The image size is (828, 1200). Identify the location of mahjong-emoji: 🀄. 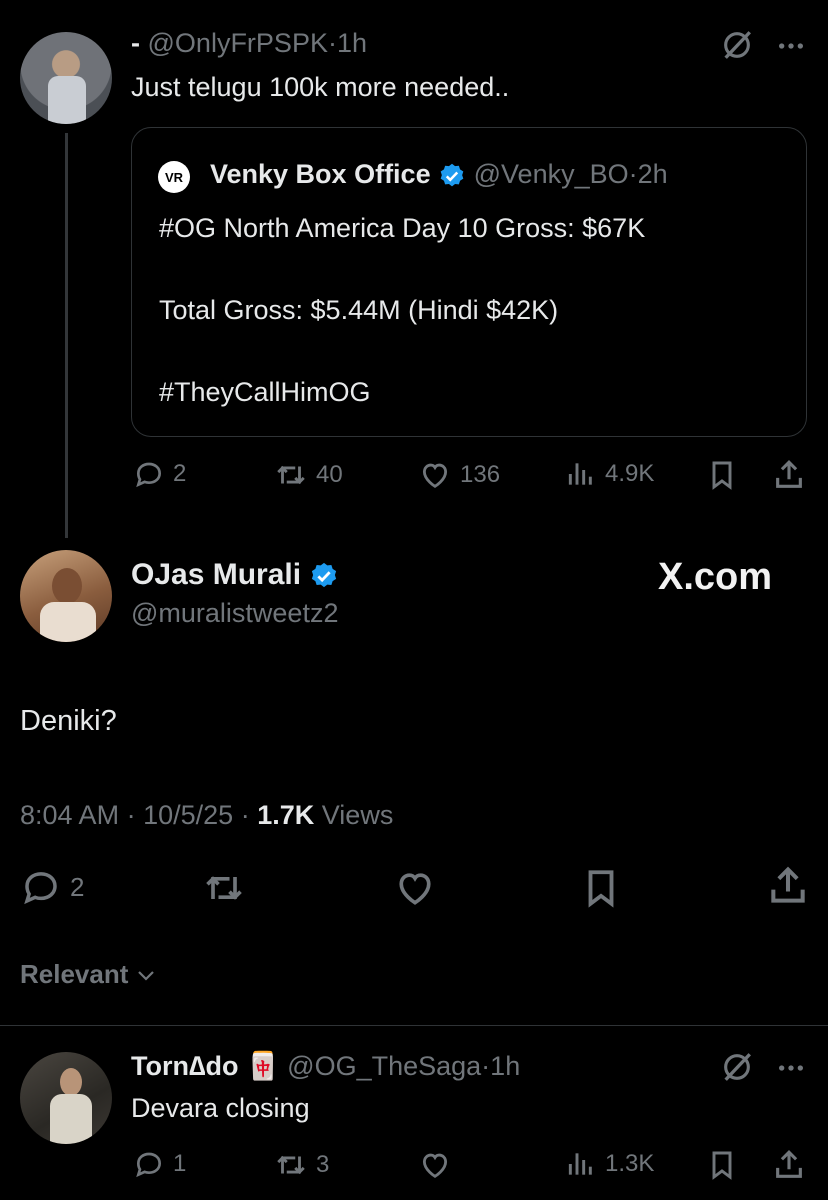
(263, 1066).